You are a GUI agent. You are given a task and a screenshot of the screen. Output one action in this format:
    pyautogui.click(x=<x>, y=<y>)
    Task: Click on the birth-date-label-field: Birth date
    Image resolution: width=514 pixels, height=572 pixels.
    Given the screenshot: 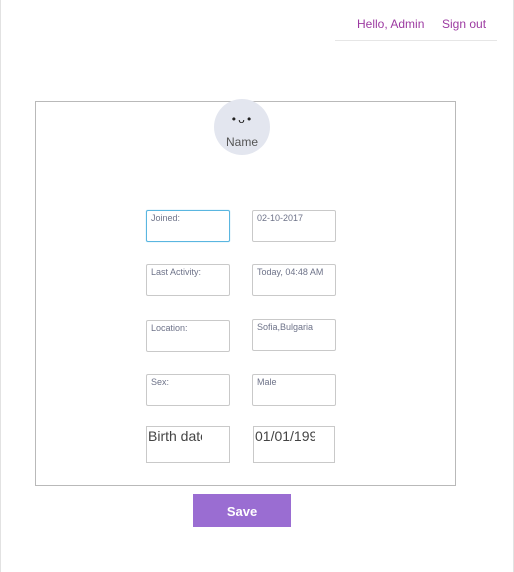 What is the action you would take?
    pyautogui.click(x=188, y=444)
    